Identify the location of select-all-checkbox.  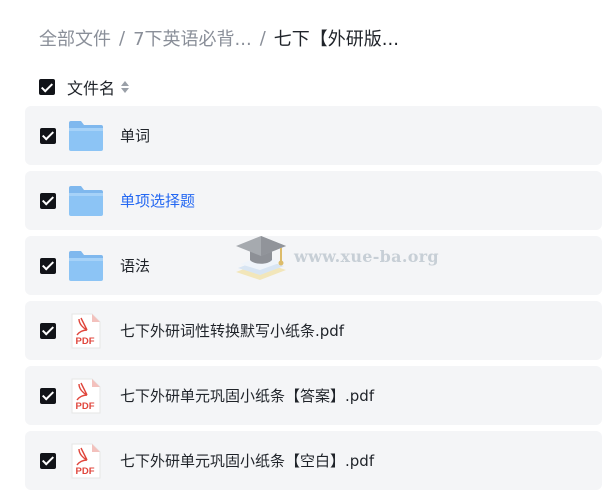
(47, 87).